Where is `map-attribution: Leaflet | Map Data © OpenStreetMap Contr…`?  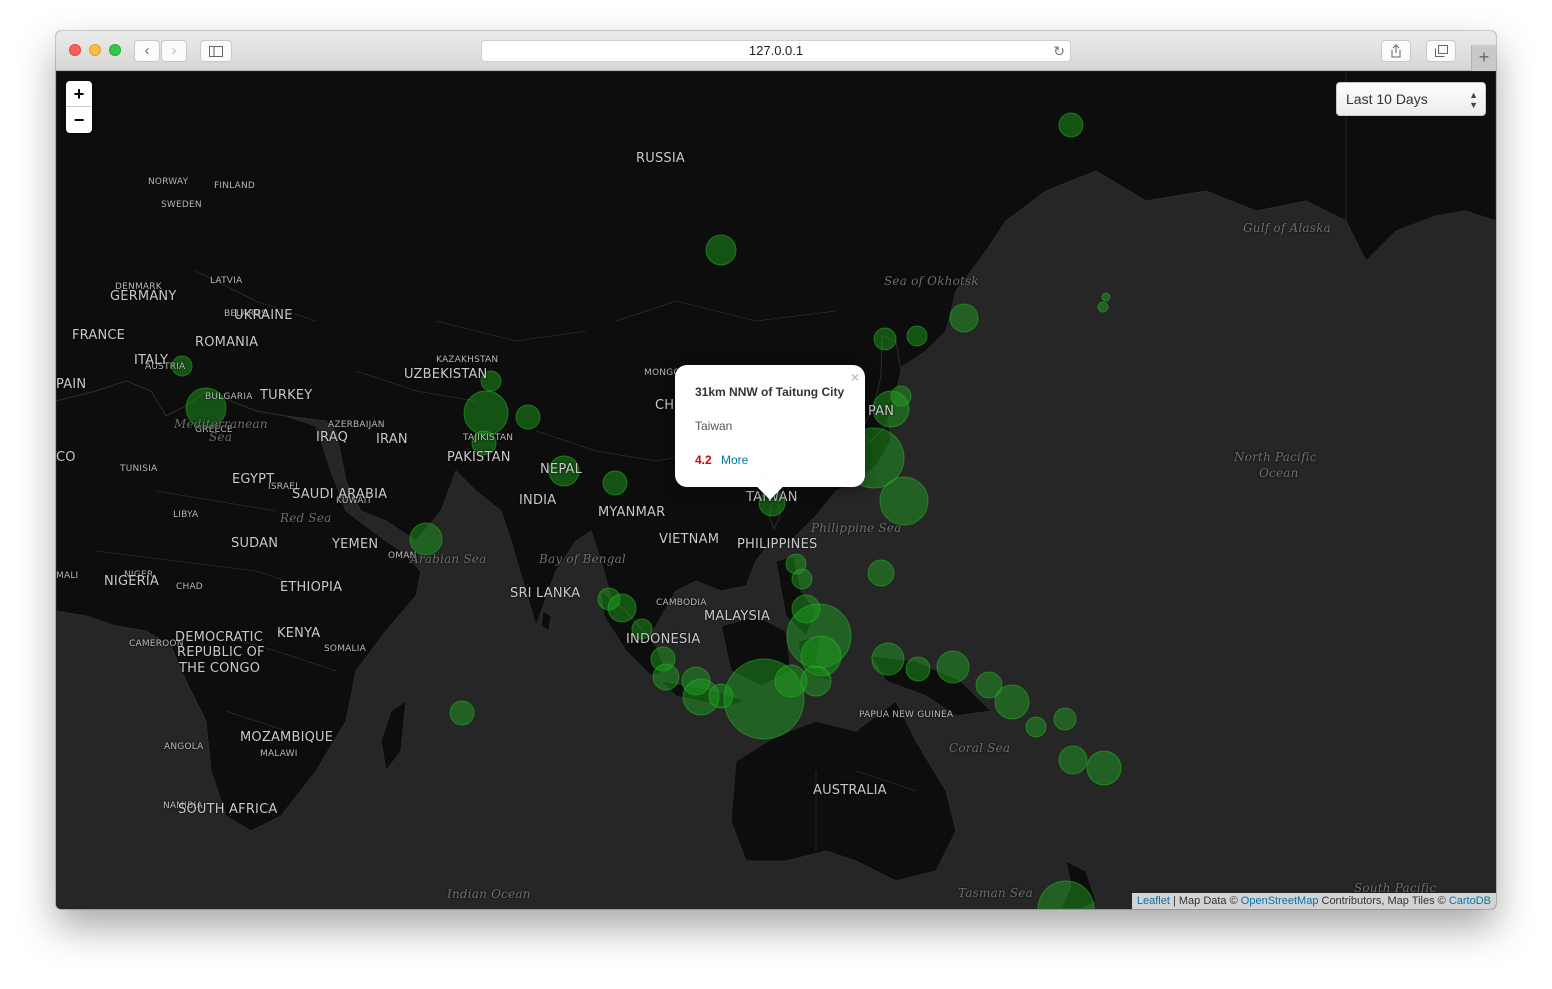 map-attribution: Leaflet | Map Data © OpenStreetMap Contr… is located at coordinates (1313, 901).